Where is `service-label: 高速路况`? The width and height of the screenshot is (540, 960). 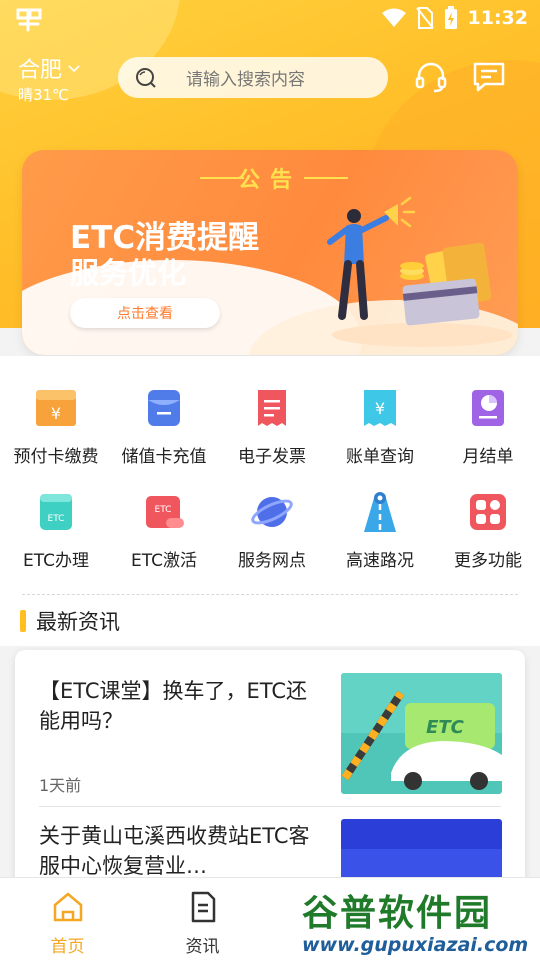
service-label: 高速路况 is located at coordinates (380, 561).